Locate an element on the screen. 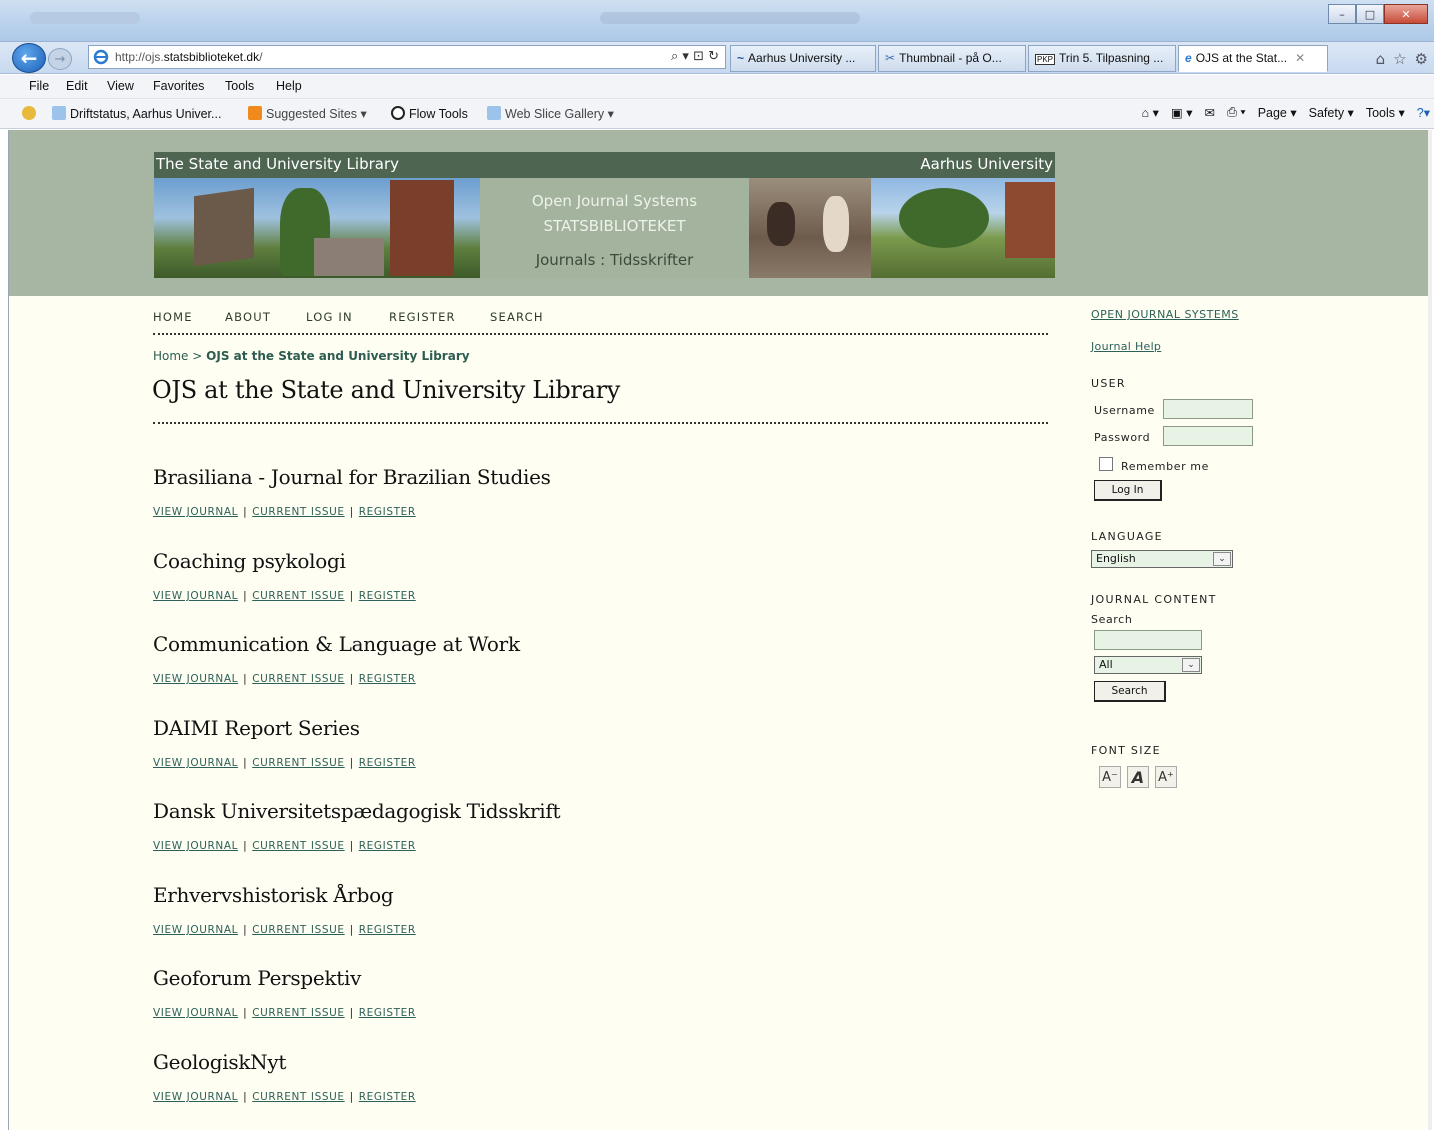  mail-icon: ✉ is located at coordinates (1209, 112).